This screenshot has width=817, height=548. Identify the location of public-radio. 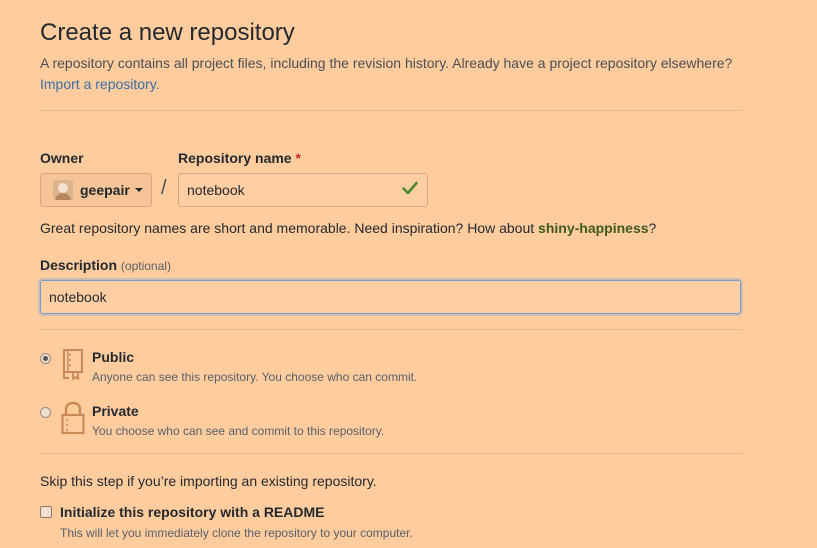
(45, 358).